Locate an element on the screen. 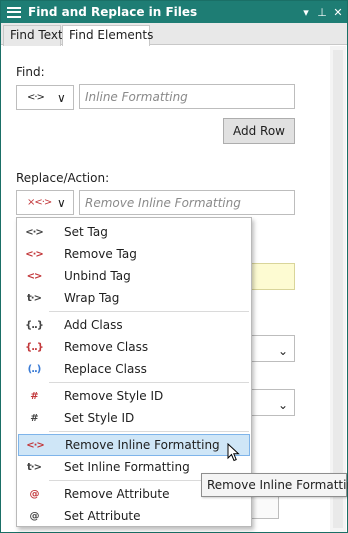 The width and height of the screenshot is (348, 533). scrollbar-thumb is located at coordinates (338, 289).